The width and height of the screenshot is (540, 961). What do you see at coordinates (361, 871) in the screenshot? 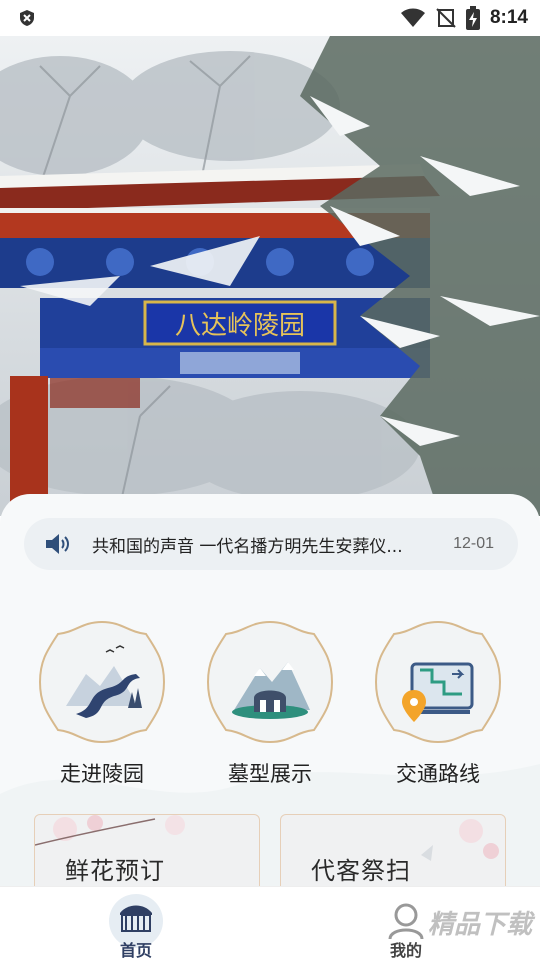
I see `card-title: 代客祭扫` at bounding box center [361, 871].